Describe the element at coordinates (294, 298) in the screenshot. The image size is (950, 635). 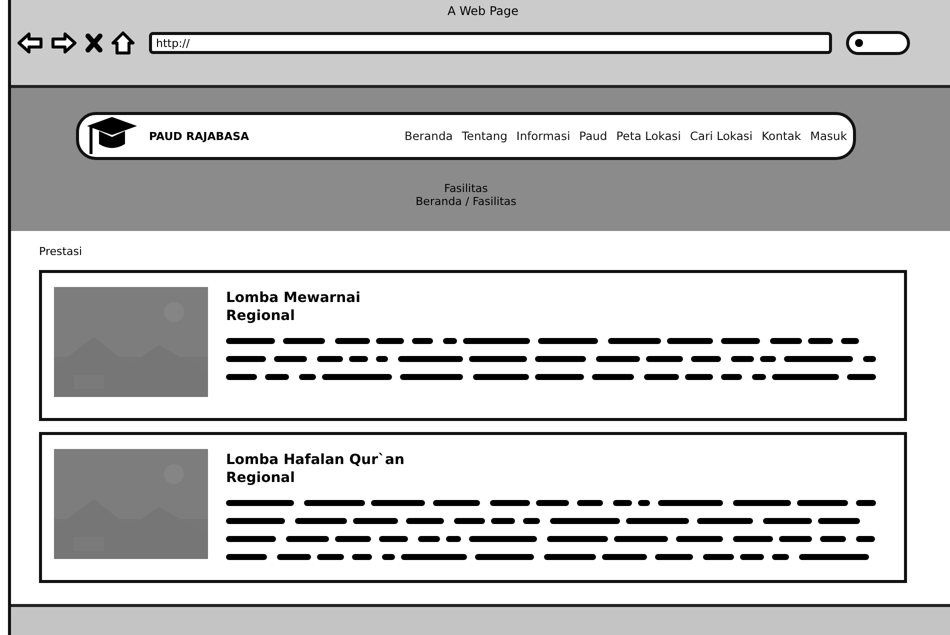
I see `card-title: Lomba Mewarnai` at that location.